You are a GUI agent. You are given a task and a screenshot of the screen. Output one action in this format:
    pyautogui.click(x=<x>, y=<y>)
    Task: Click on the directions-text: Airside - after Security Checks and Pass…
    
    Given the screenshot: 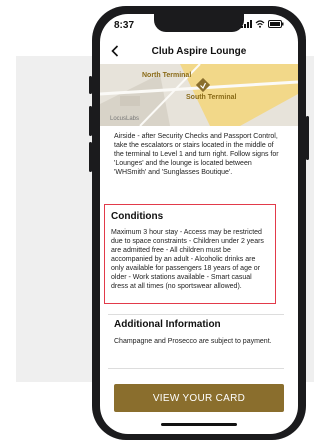 What is the action you would take?
    pyautogui.click(x=196, y=154)
    